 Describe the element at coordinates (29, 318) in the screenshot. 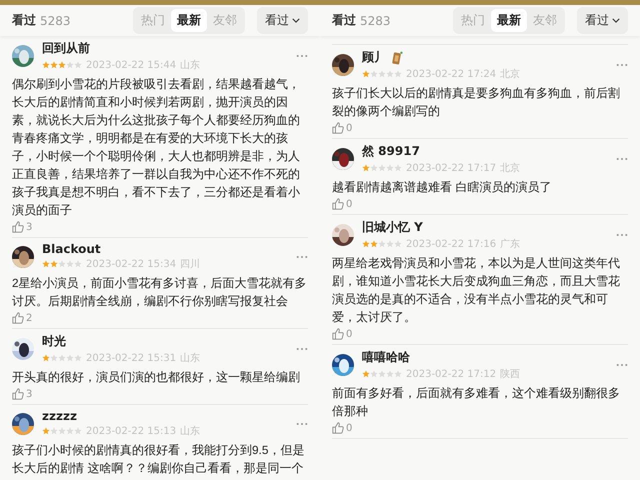

I see `like-count: 2` at that location.